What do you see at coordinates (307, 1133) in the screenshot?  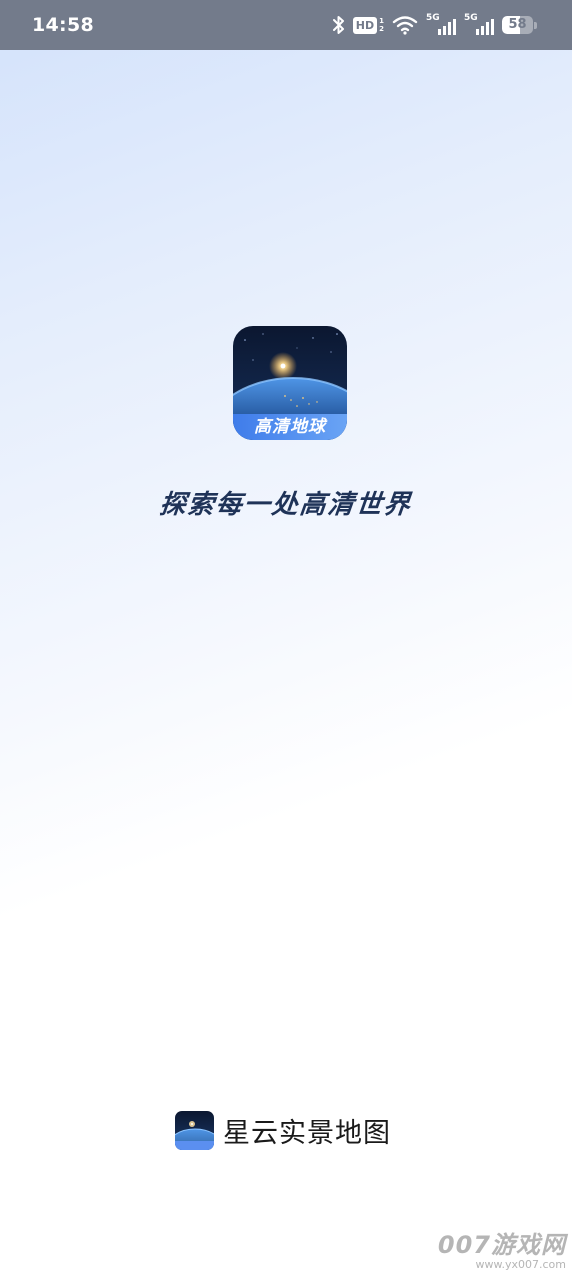 I see `brand-name: 星云实景地图` at bounding box center [307, 1133].